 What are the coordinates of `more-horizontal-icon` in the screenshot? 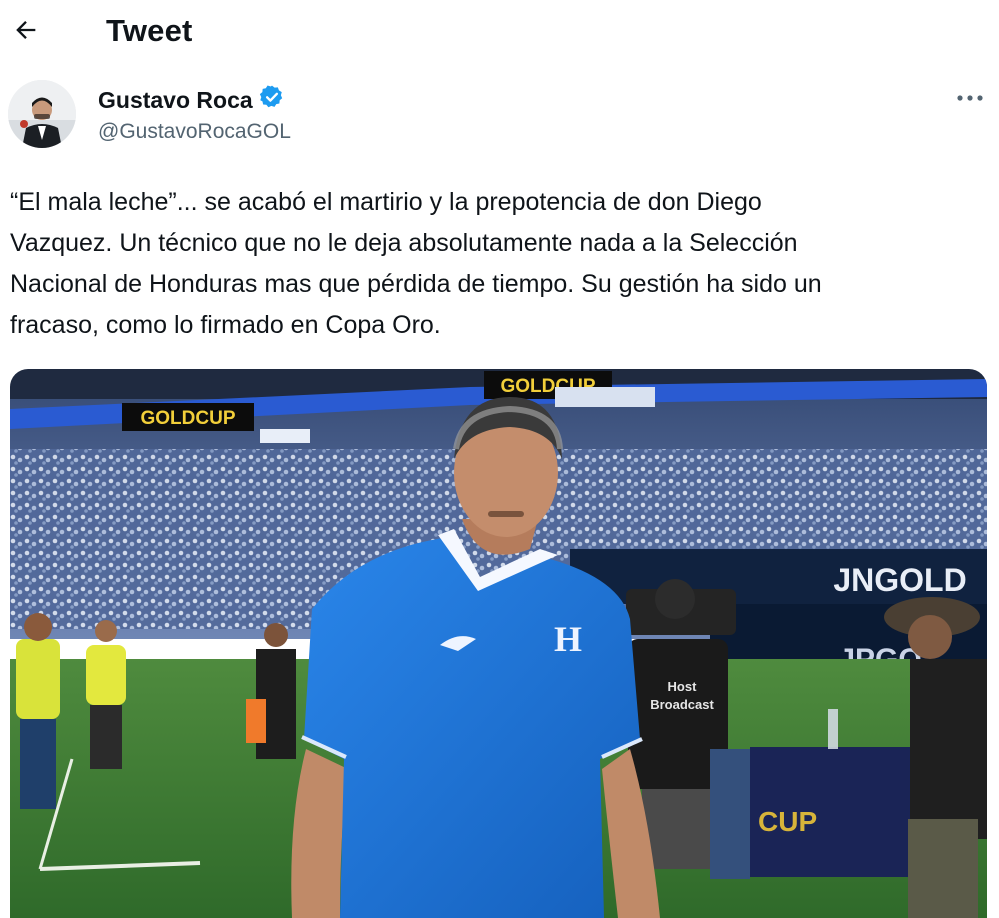 It's located at (970, 98).